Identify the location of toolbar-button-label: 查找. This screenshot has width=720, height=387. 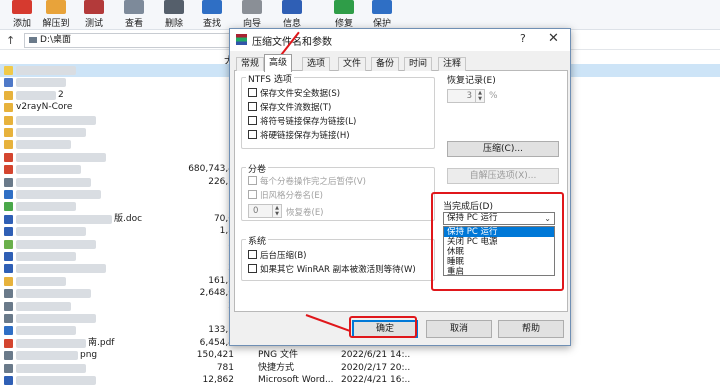
(211, 24).